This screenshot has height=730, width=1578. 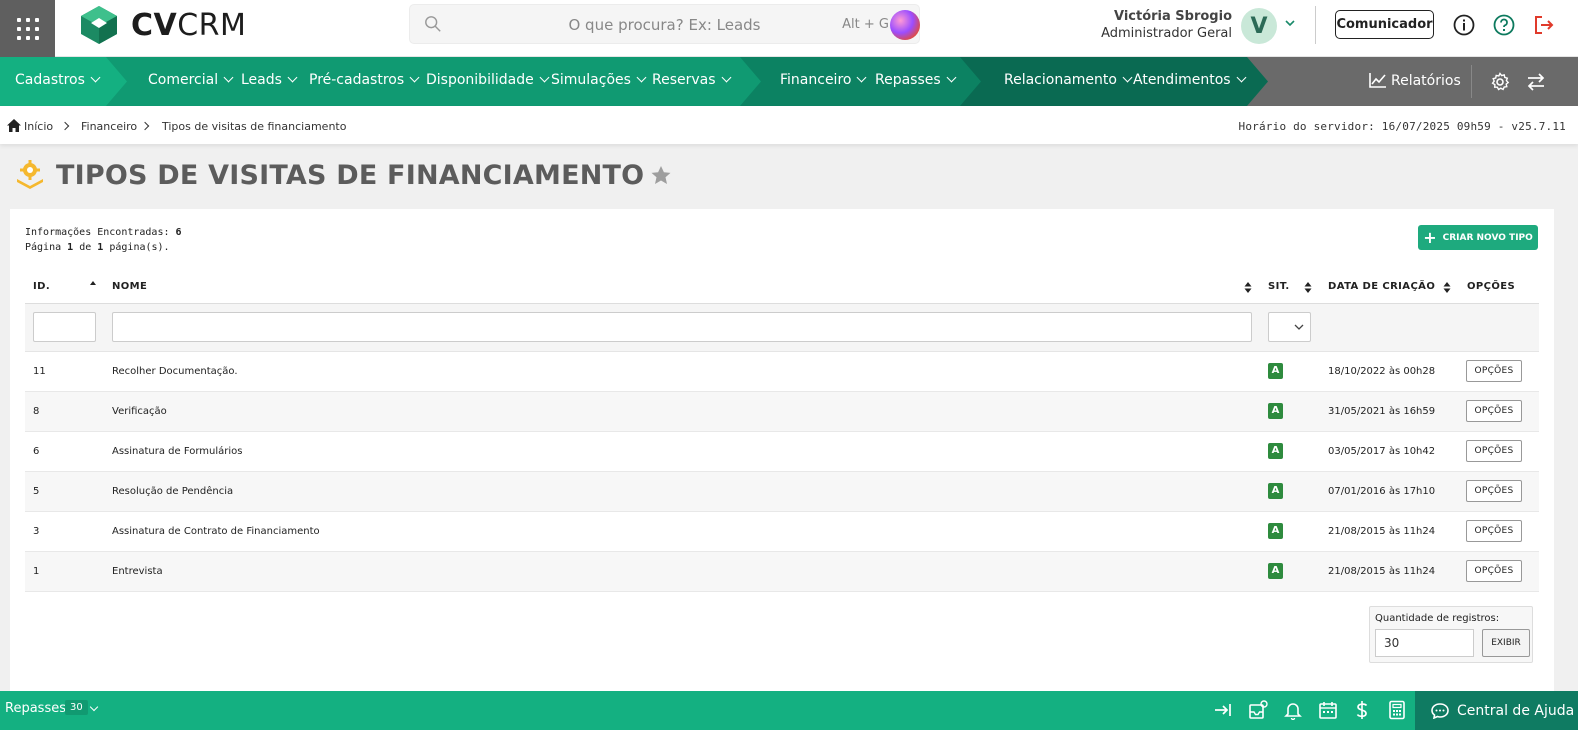 I want to click on nav-relacionamento: Relacionamento, so click(x=1068, y=80).